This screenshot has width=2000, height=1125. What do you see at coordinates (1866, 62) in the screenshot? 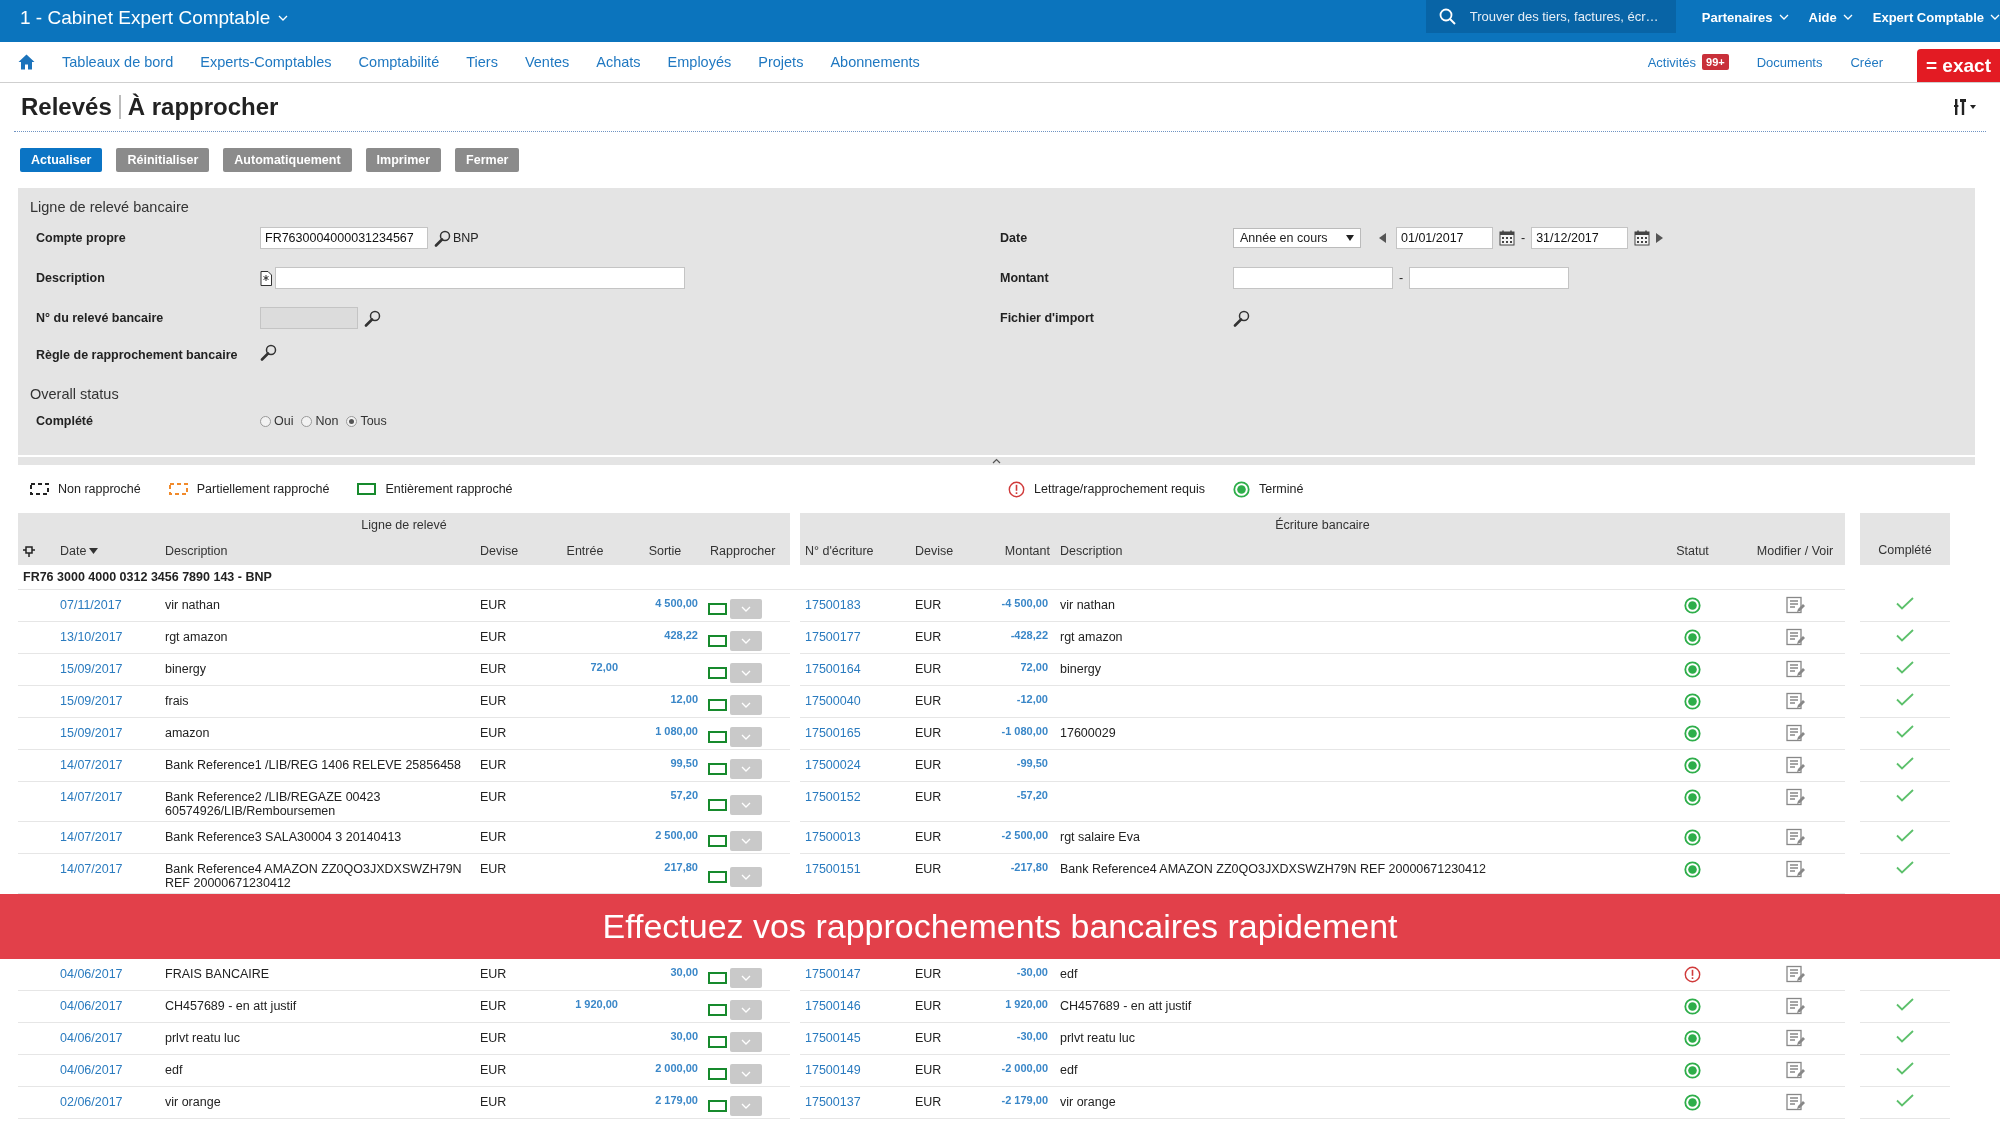
I see `nav-link: Créer` at bounding box center [1866, 62].